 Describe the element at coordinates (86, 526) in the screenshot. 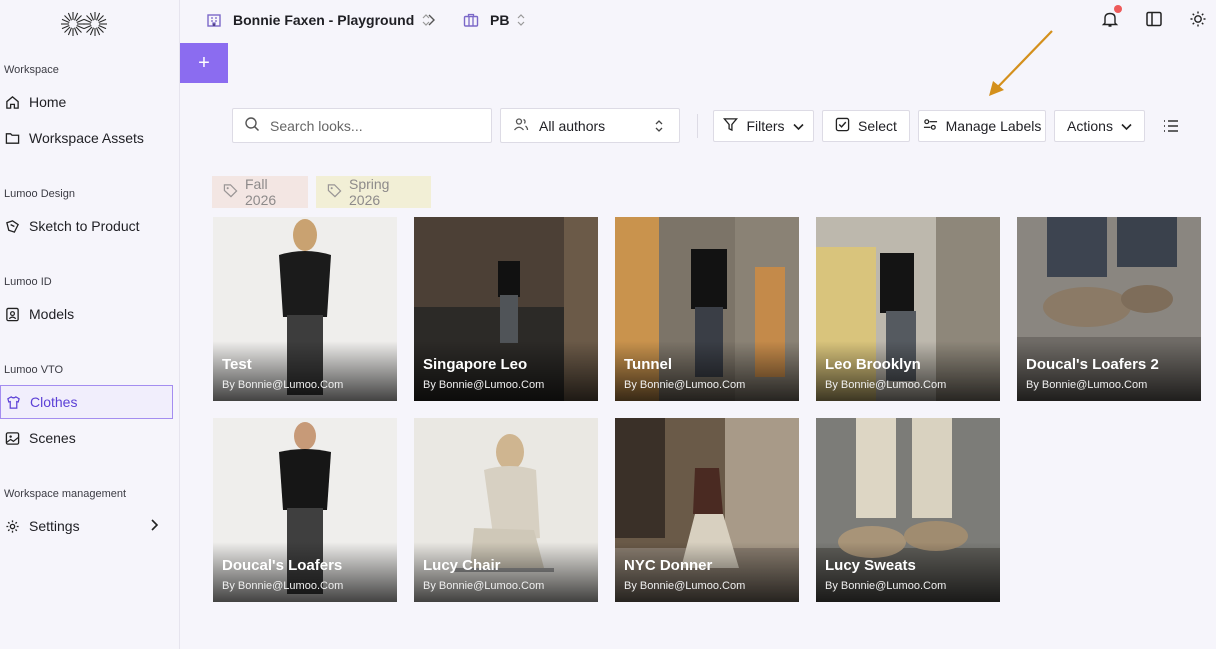

I see `sidebar-item-settings: Settings` at that location.